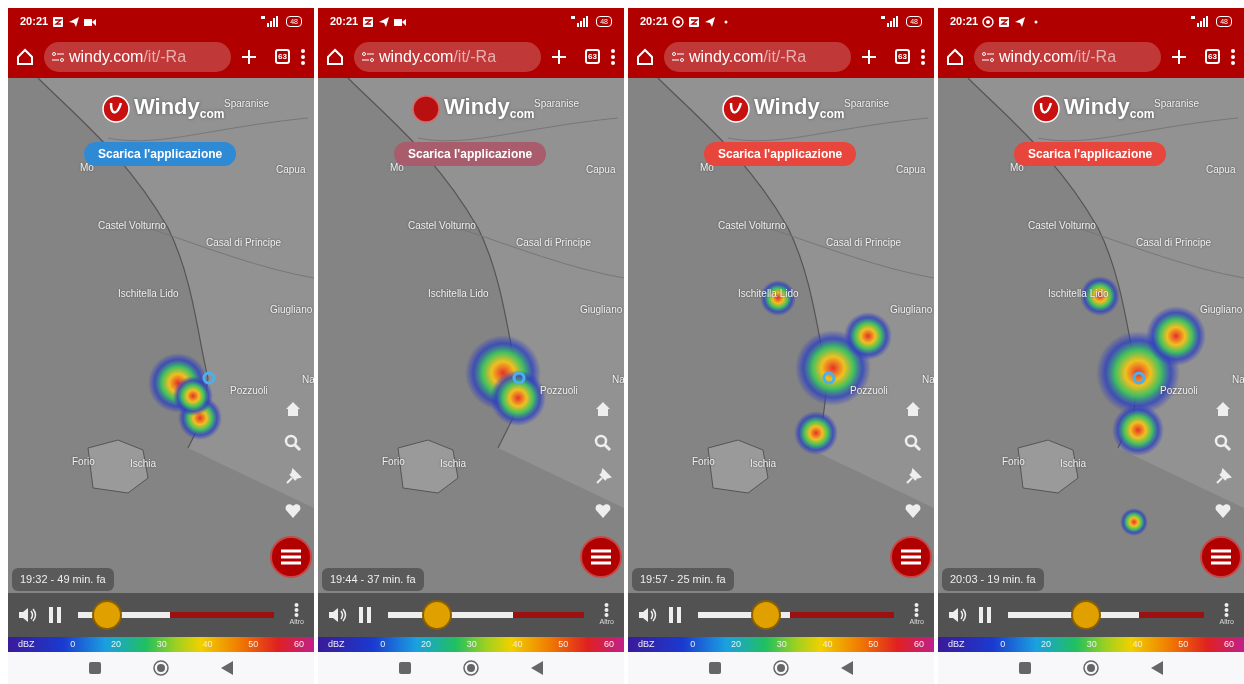  What do you see at coordinates (373, 579) in the screenshot?
I see `timestamp-label: 19:44 - 37 min. fa` at bounding box center [373, 579].